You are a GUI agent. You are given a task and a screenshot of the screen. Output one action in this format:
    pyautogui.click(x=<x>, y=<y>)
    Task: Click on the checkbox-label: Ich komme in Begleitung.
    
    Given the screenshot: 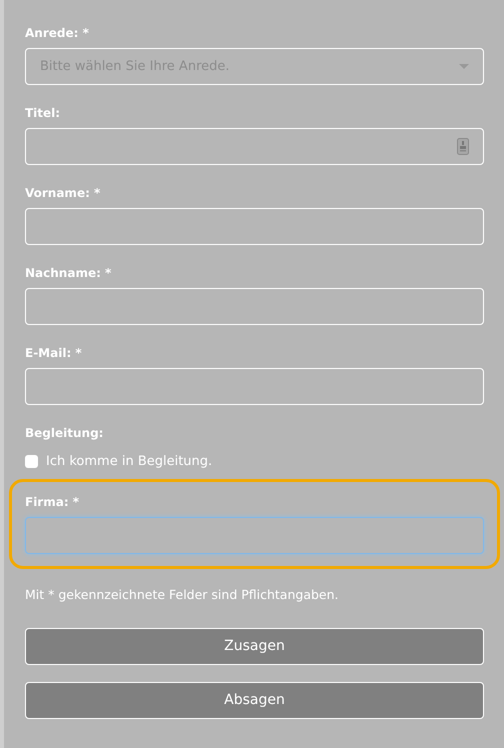 What is the action you would take?
    pyautogui.click(x=129, y=462)
    